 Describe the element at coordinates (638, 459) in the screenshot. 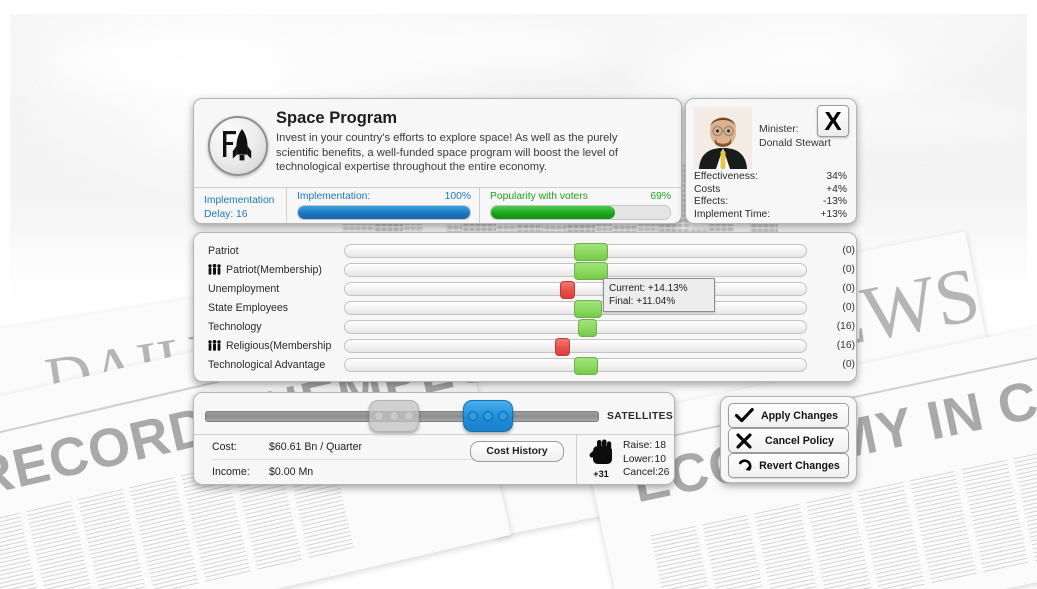

I see `reaction-label: Lower:` at that location.